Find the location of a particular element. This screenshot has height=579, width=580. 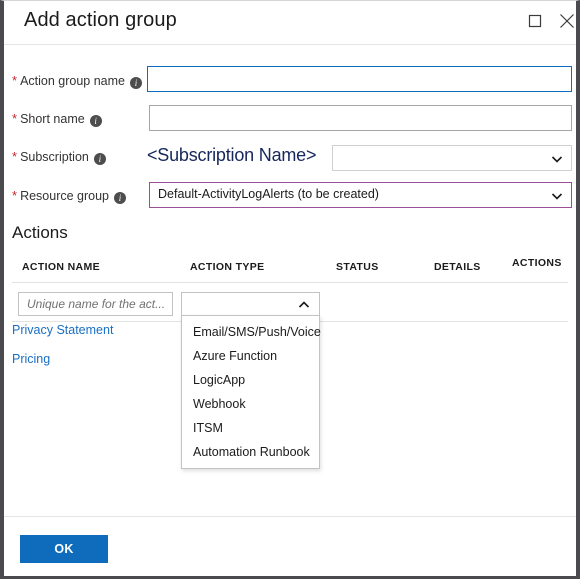

column-header-action-name: ACTION NAME is located at coordinates (61, 267).